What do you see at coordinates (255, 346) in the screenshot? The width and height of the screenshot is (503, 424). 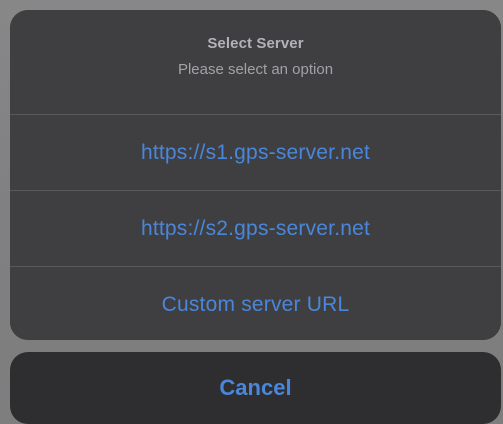 I see `sheet-gap` at bounding box center [255, 346].